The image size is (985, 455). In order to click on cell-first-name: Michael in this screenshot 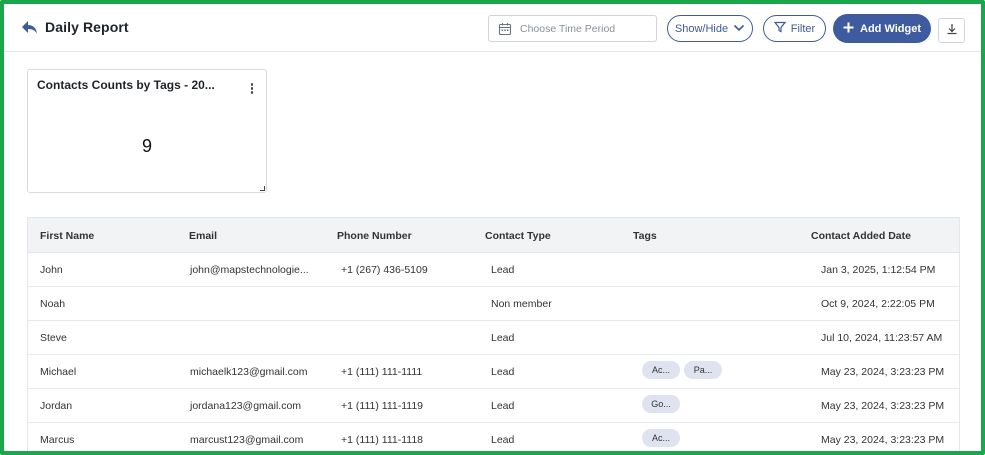, I will do `click(58, 372)`.